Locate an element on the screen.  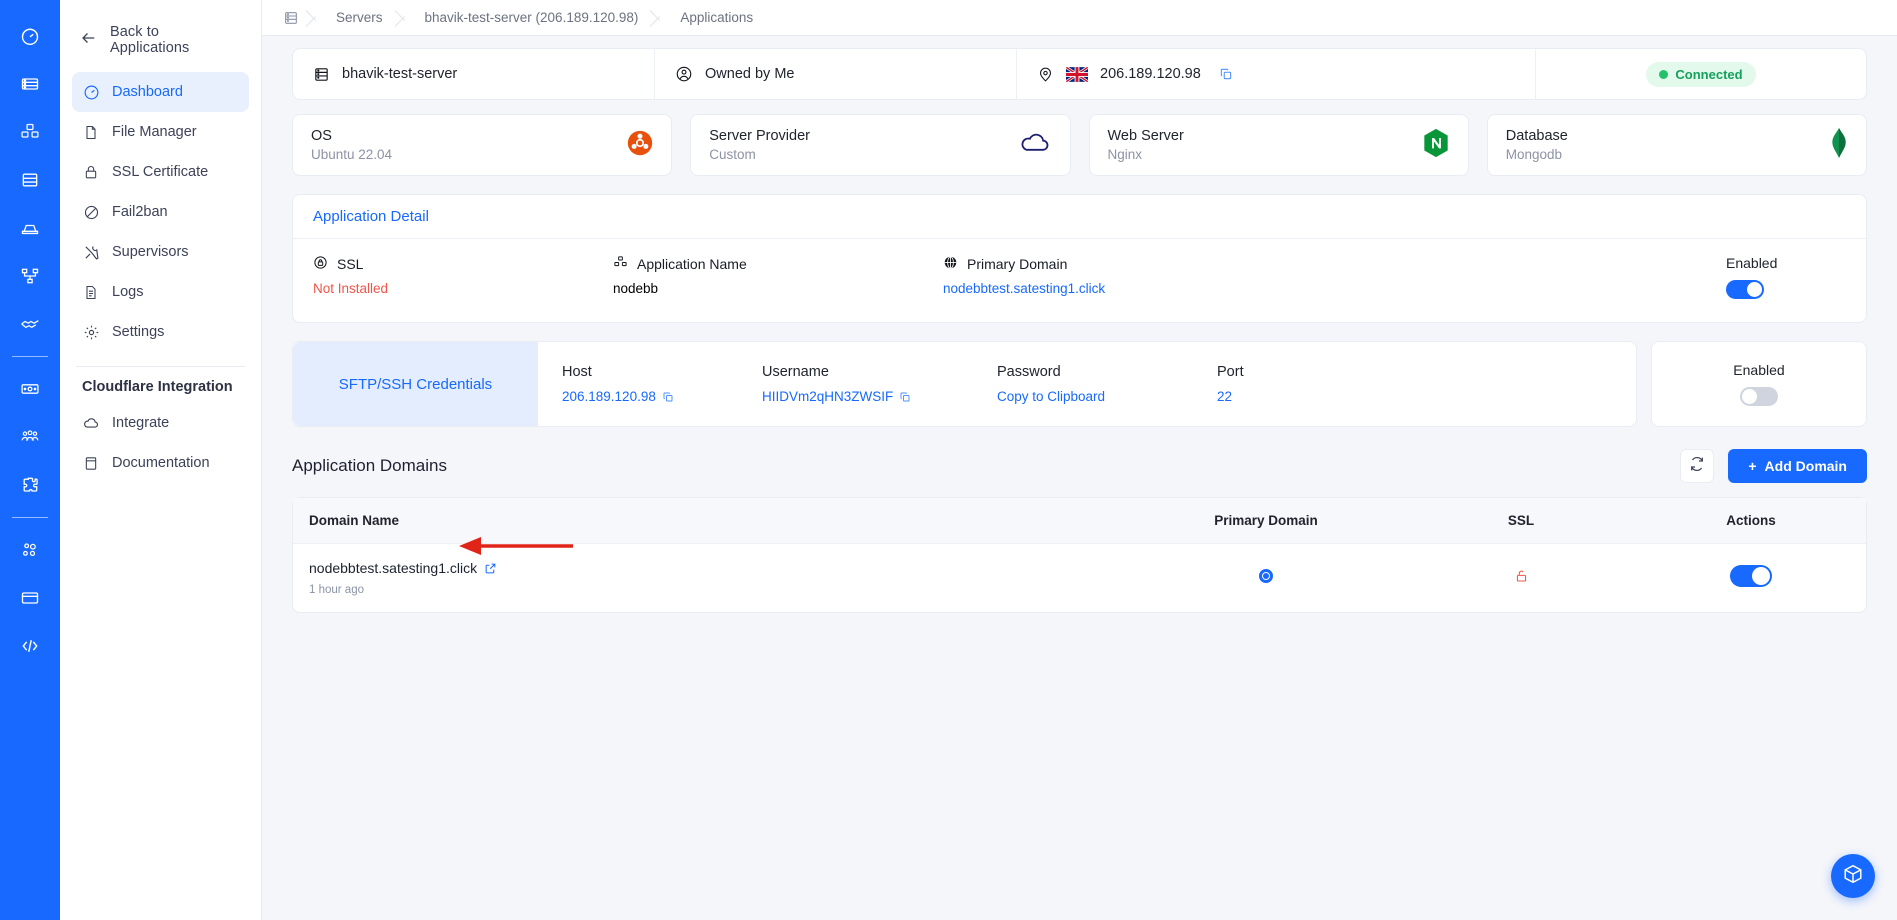
applications-icon is located at coordinates (30, 132).